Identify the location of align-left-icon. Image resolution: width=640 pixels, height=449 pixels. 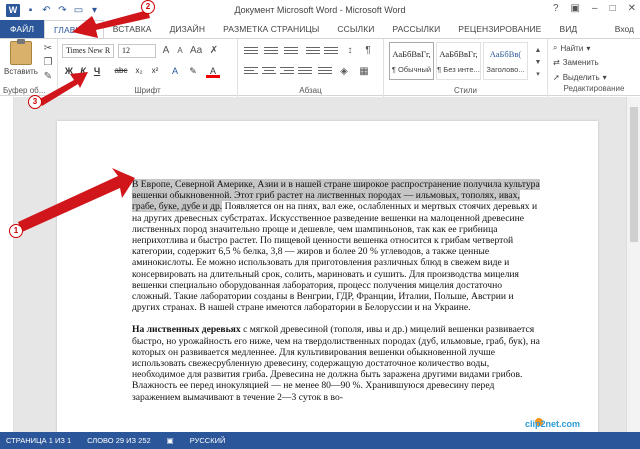
(251, 71).